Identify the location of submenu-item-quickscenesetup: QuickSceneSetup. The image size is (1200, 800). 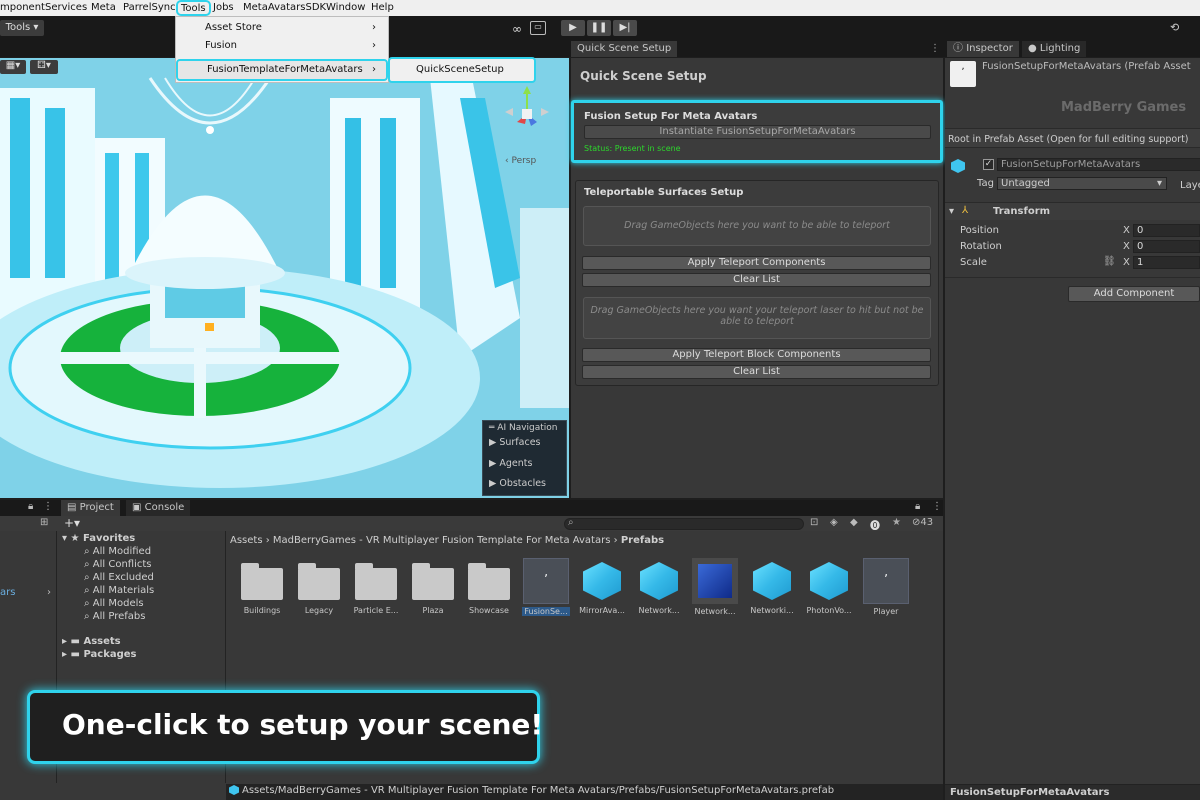
(462, 70).